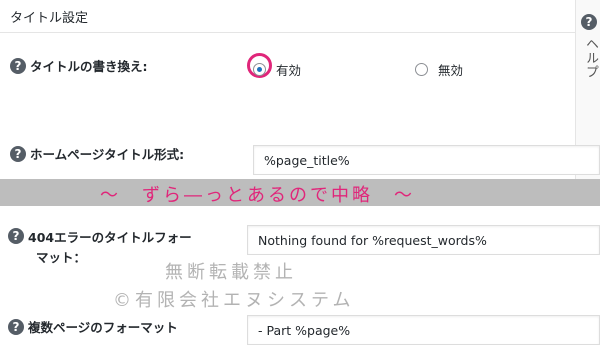  I want to click on radio-enabled-label: 有効, so click(288, 69).